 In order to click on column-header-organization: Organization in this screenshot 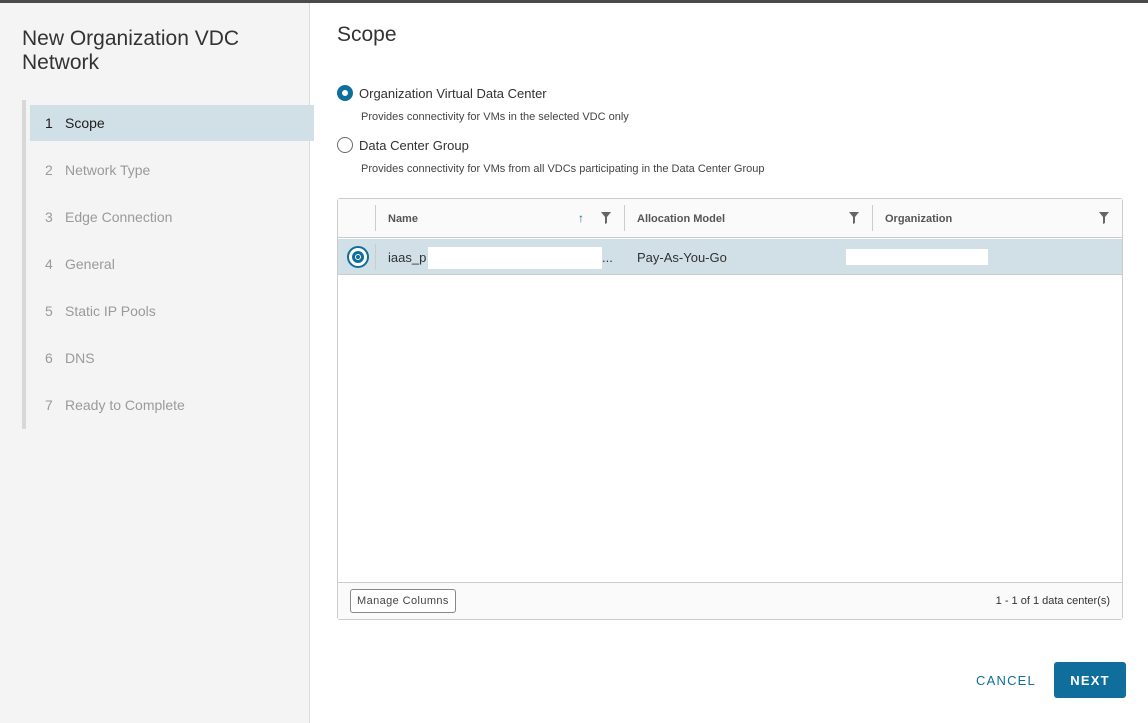, I will do `click(918, 218)`.